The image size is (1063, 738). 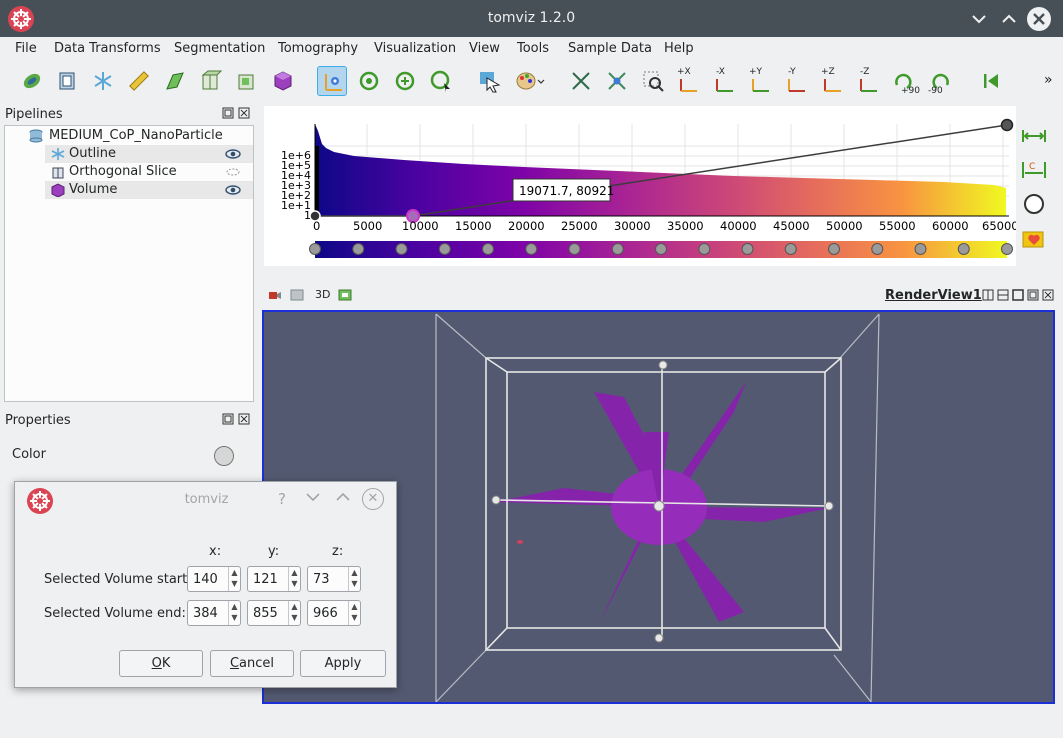 I want to click on color-palette-icon, so click(x=528, y=81).